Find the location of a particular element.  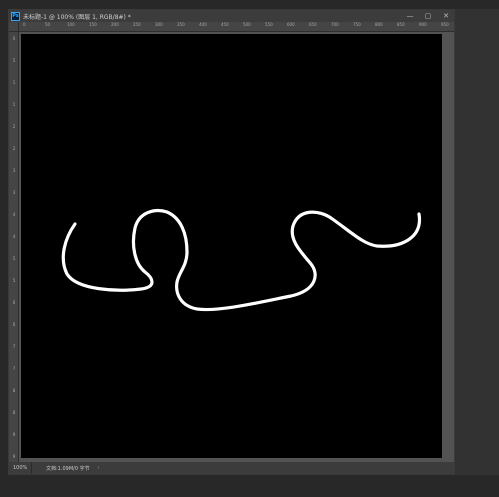

ruler-tick-label: 450 is located at coordinates (225, 24).